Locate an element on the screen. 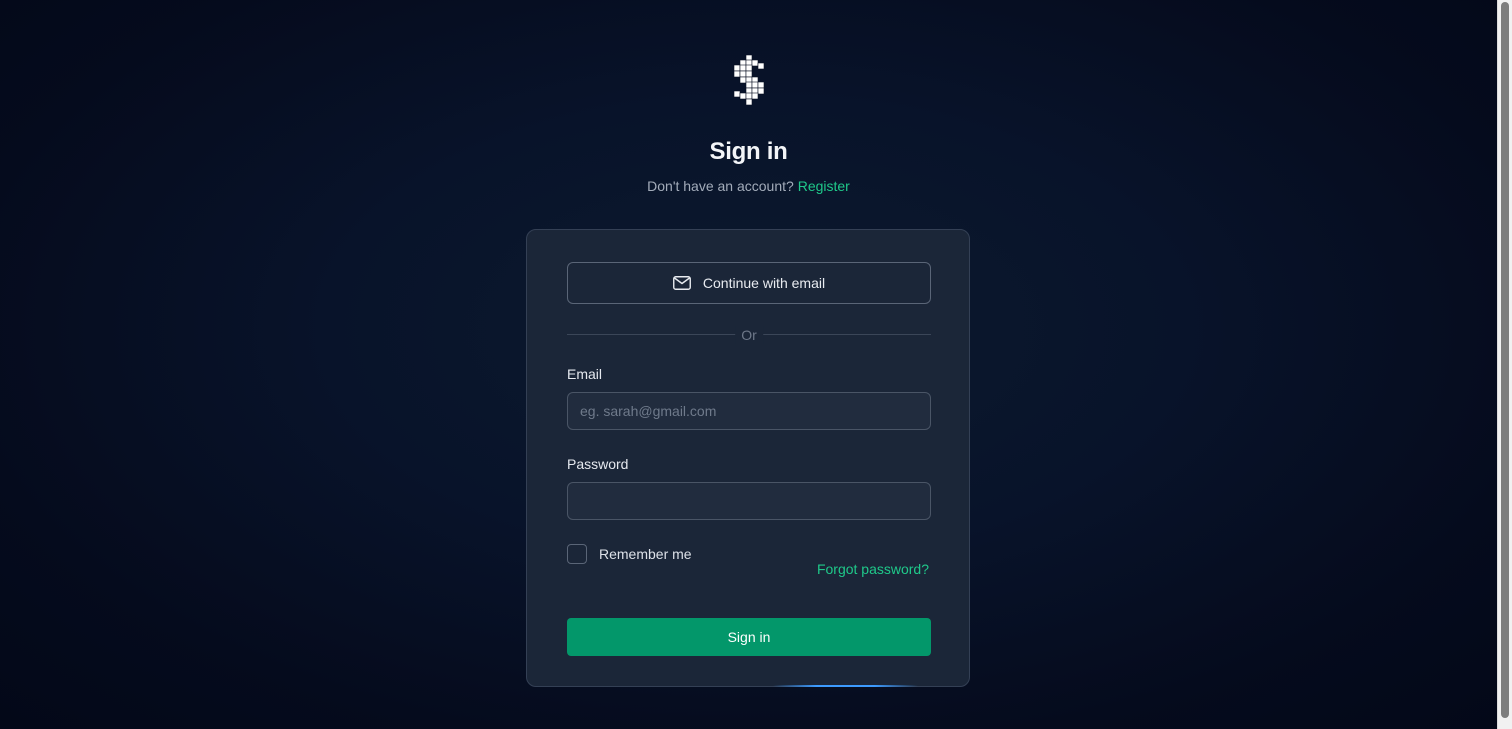  register-prompt-text: Don't have an account? is located at coordinates (720, 186).